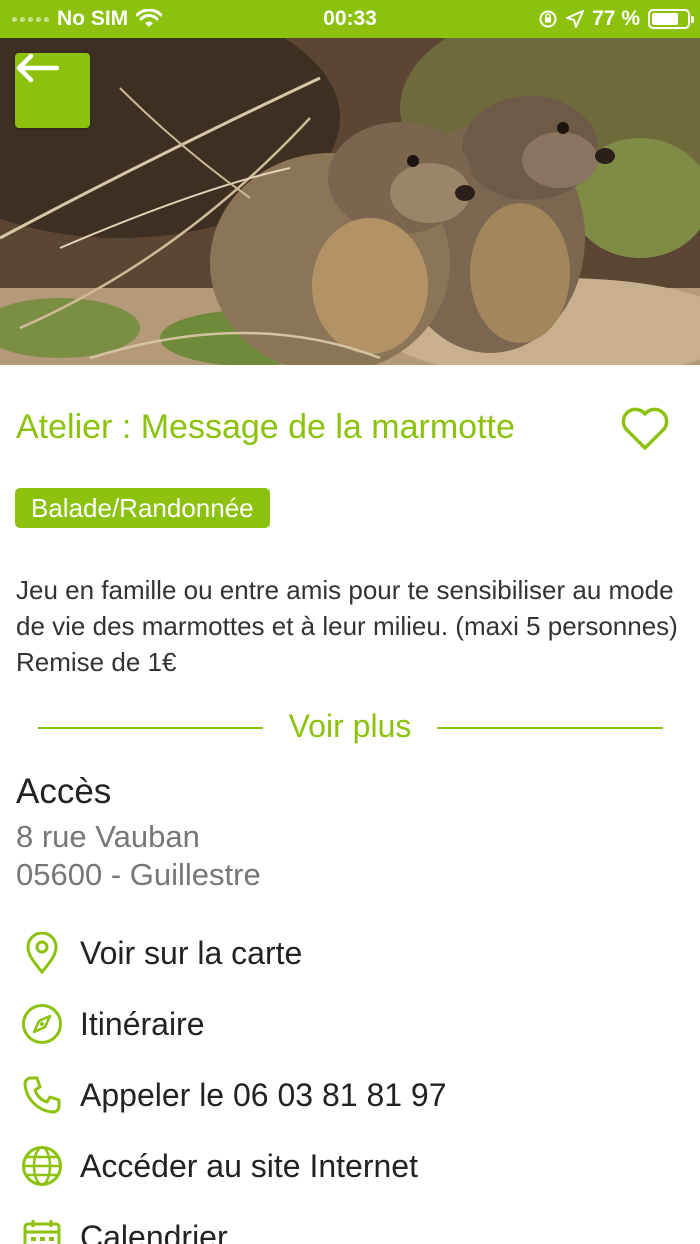  Describe the element at coordinates (350, 953) in the screenshot. I see `action-map: Voir sur la carte` at that location.